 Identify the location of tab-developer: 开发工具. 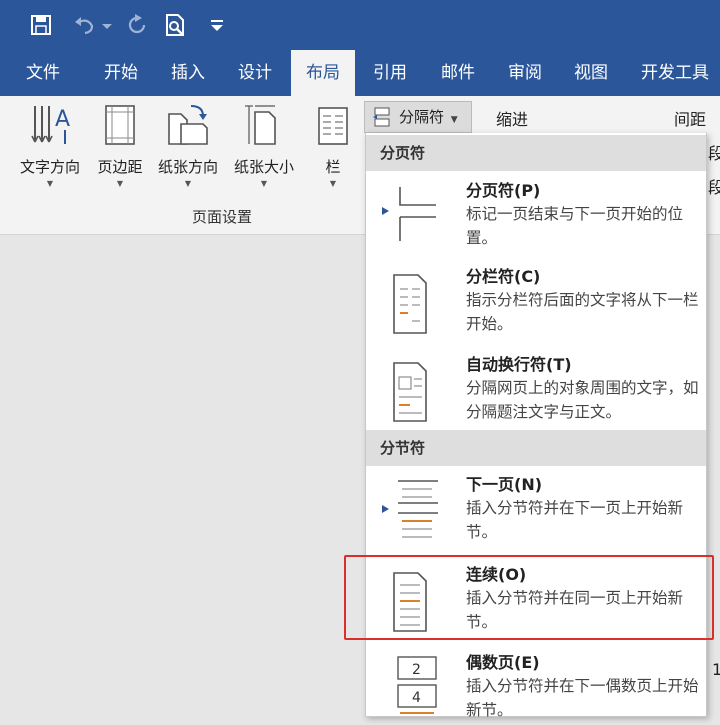
(675, 73).